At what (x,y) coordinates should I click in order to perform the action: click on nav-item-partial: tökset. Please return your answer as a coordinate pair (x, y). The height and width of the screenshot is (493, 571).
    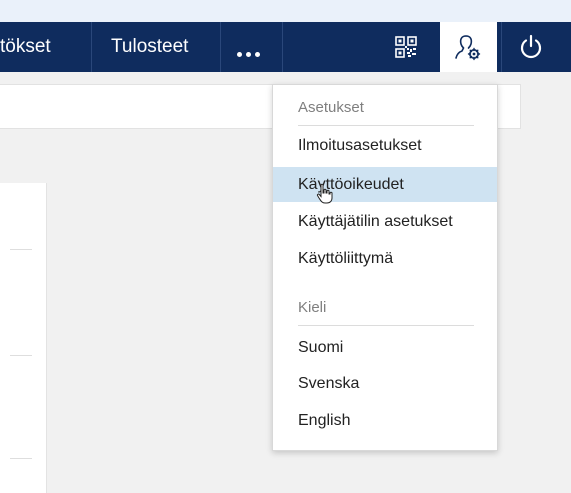
    Looking at the image, I should click on (25, 47).